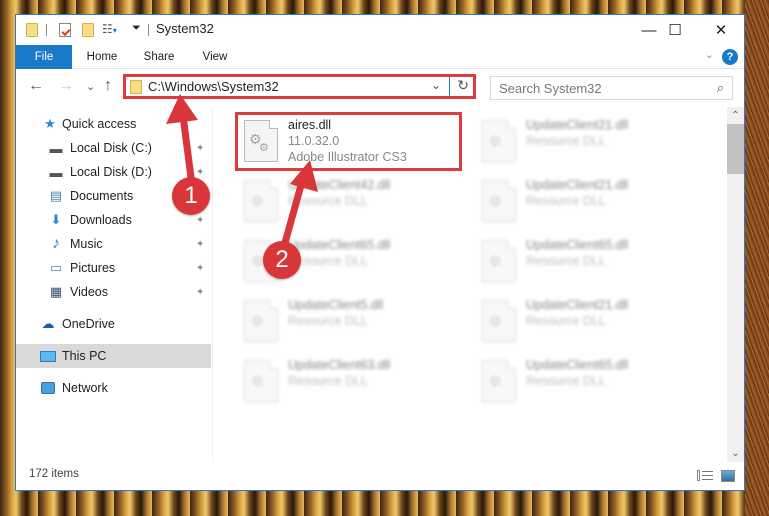  What do you see at coordinates (282, 260) in the screenshot?
I see `annotation-badge-2: 2` at bounding box center [282, 260].